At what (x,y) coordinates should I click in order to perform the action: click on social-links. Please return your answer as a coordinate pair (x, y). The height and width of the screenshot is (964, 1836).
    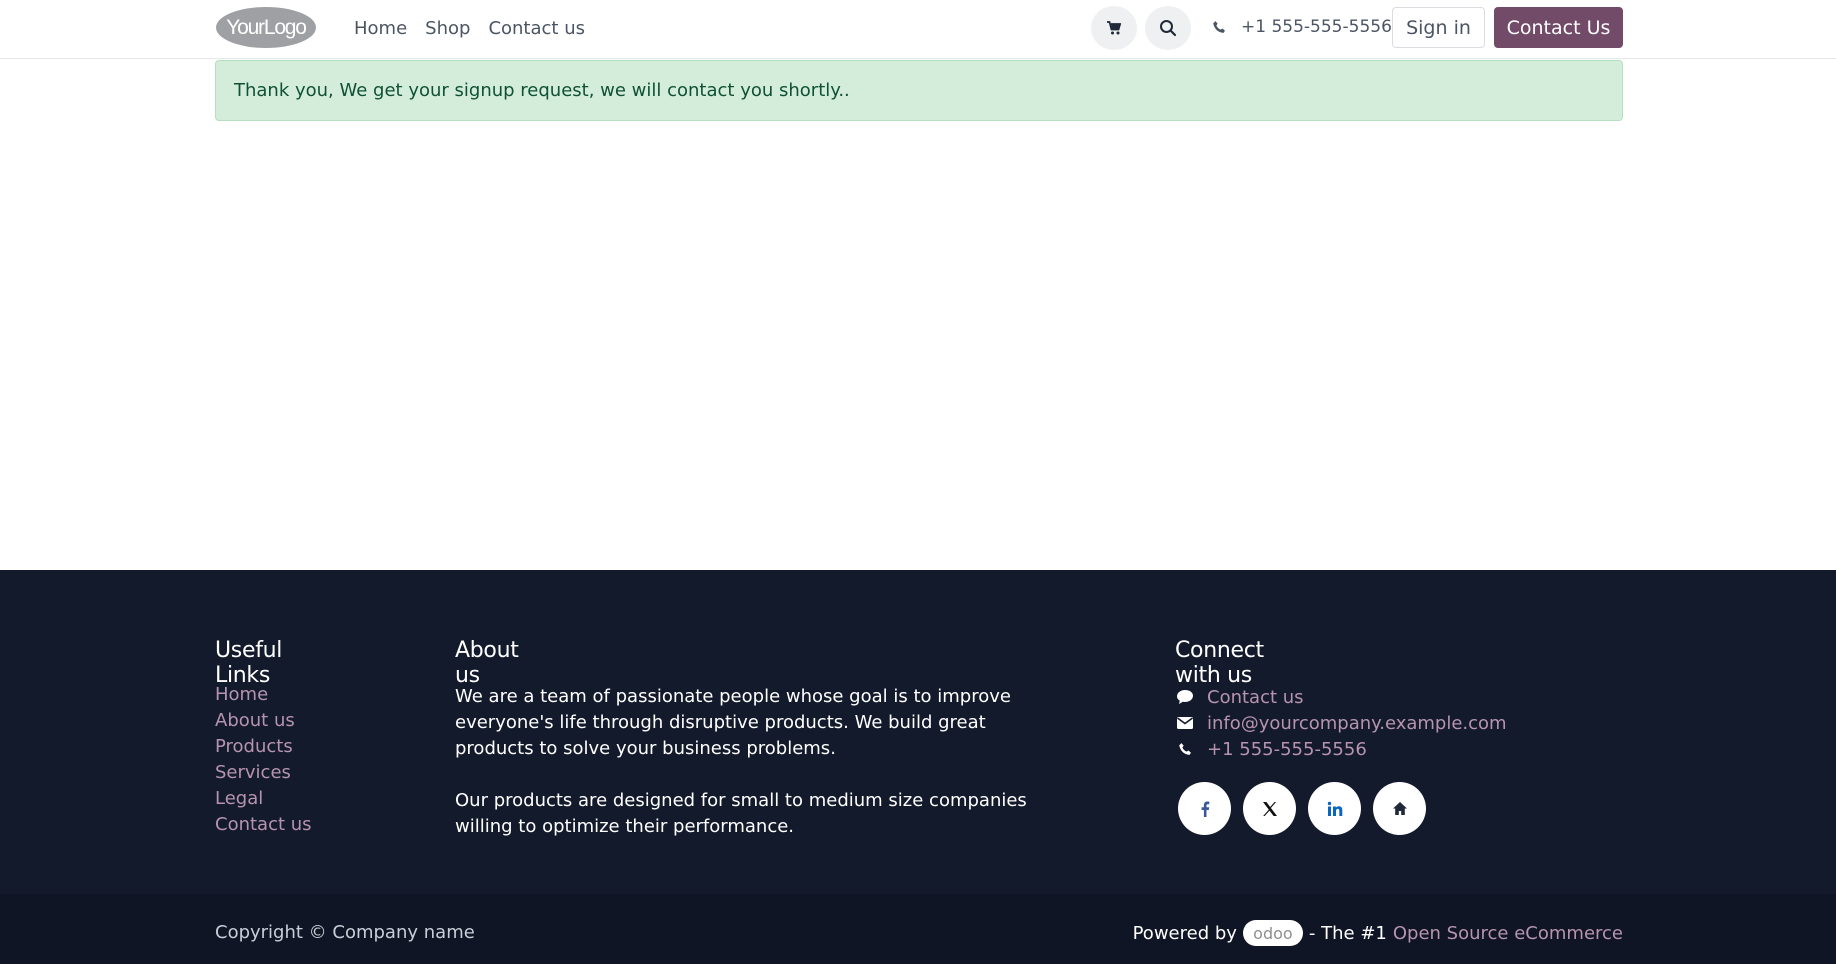
    Looking at the image, I should click on (1302, 808).